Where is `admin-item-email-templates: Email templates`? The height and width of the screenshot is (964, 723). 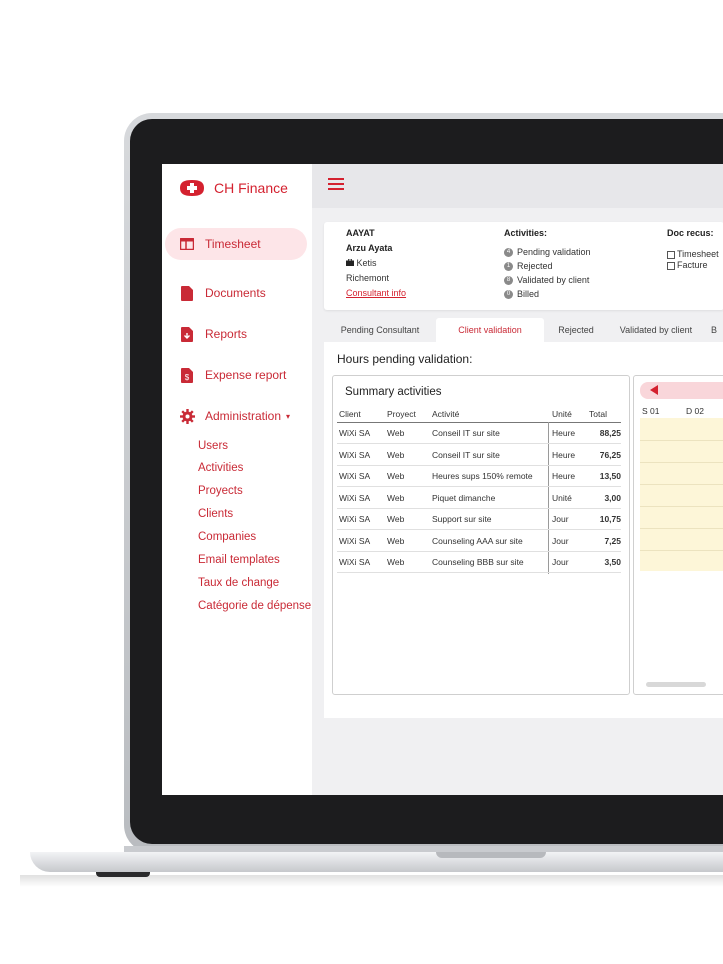 admin-item-email-templates: Email templates is located at coordinates (239, 560).